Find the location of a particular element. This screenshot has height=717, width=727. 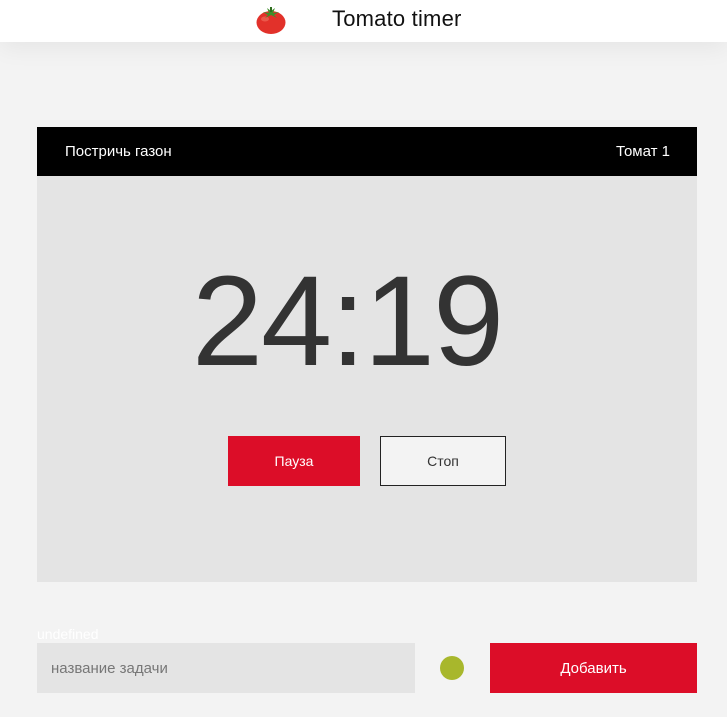

add-task-button: Добавить is located at coordinates (593, 668).